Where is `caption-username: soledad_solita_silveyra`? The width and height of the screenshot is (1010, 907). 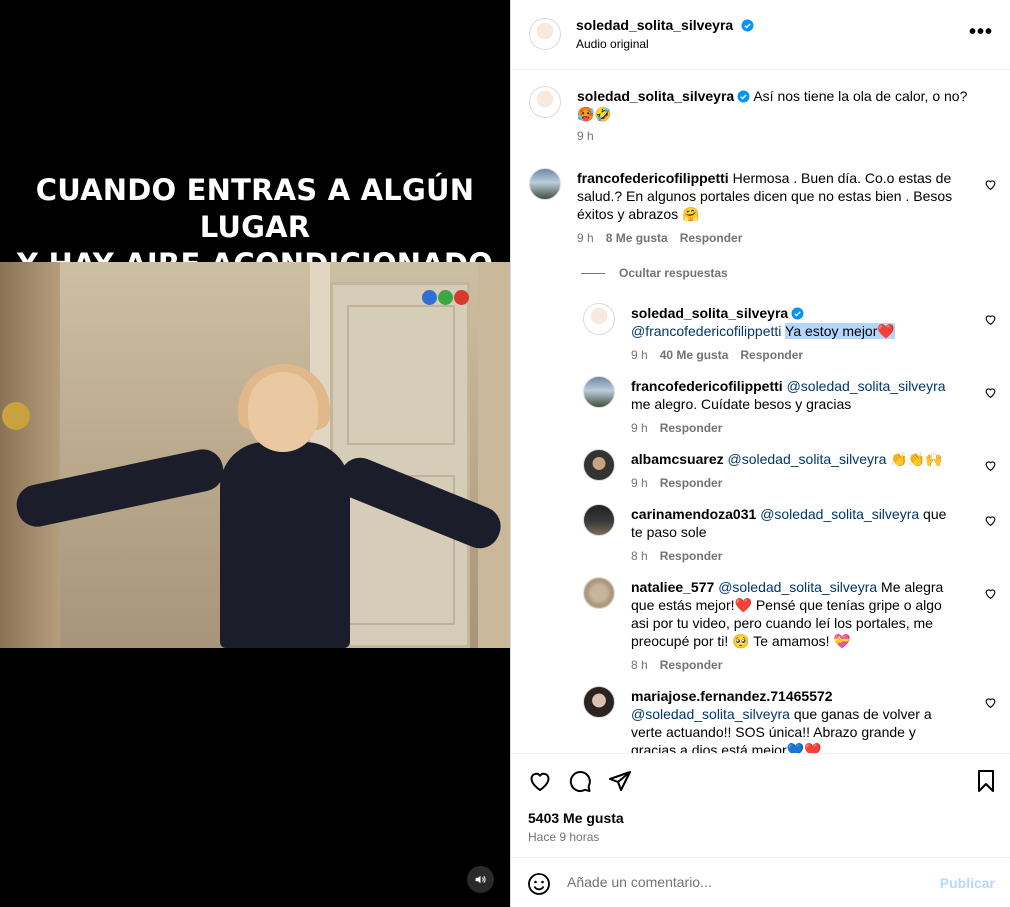 caption-username: soledad_solita_silveyra is located at coordinates (655, 96).